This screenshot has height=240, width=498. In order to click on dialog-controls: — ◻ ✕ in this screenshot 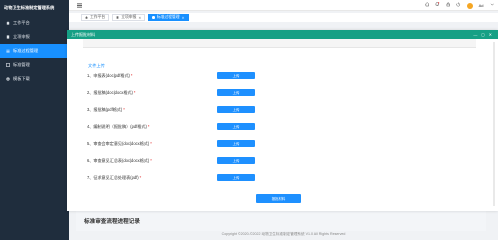, I will do `click(482, 34)`.